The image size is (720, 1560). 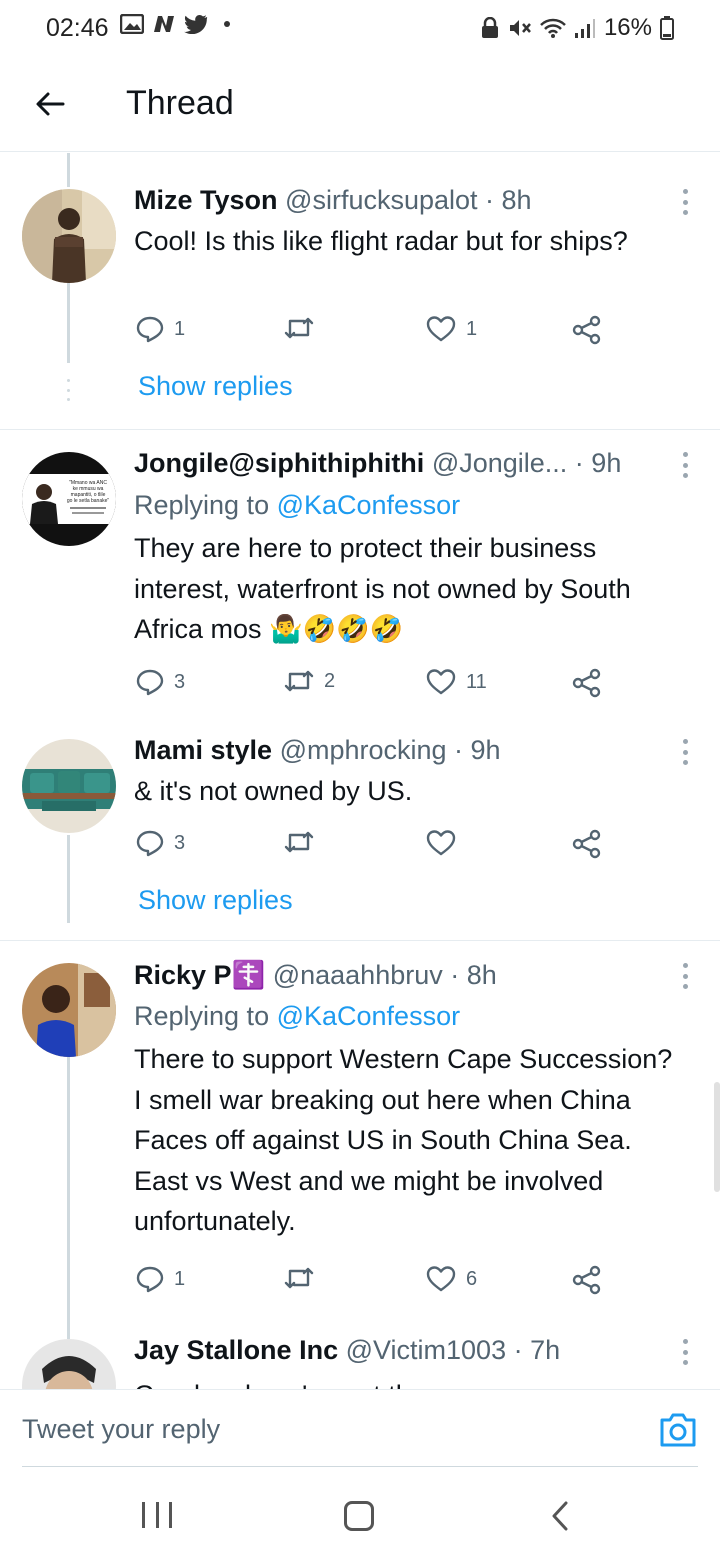 I want to click on tweet-header: Jongile@siphithiphithi @Jongile... · 9h, so click(x=407, y=463).